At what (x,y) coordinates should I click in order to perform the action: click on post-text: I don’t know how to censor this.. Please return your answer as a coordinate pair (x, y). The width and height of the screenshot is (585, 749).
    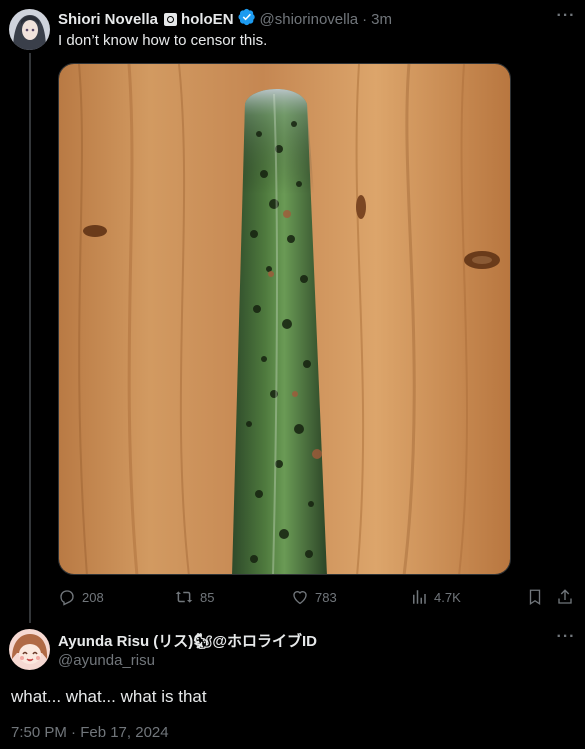
    Looking at the image, I should click on (163, 40).